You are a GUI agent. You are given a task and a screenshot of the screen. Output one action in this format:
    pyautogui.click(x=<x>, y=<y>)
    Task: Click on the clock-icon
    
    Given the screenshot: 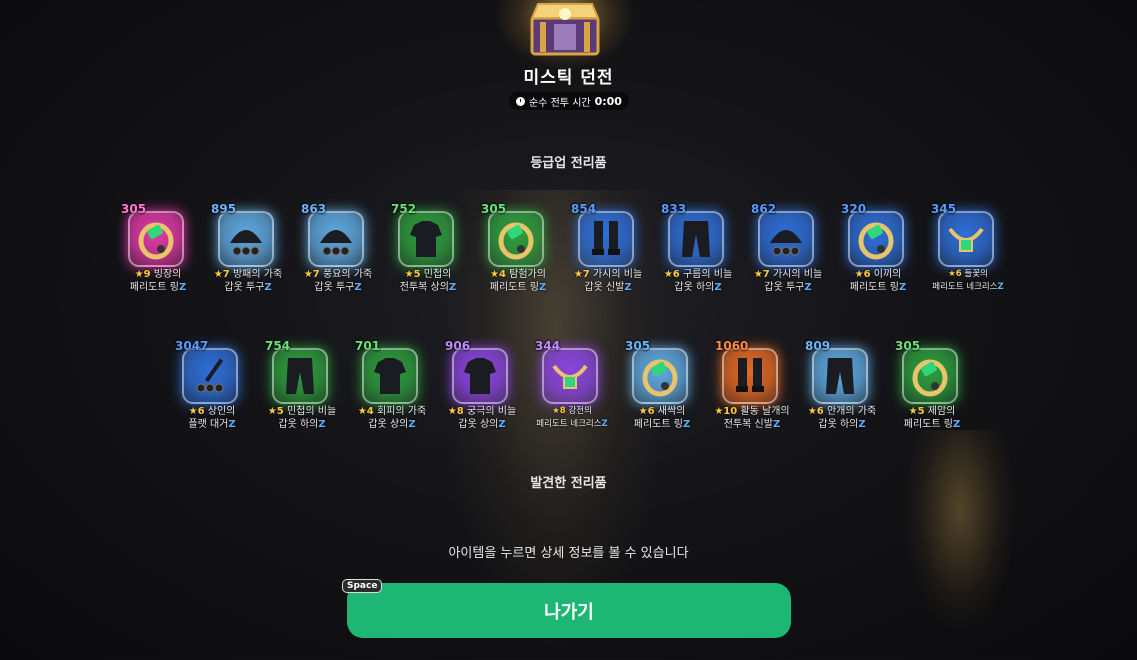 What is the action you would take?
    pyautogui.click(x=521, y=101)
    